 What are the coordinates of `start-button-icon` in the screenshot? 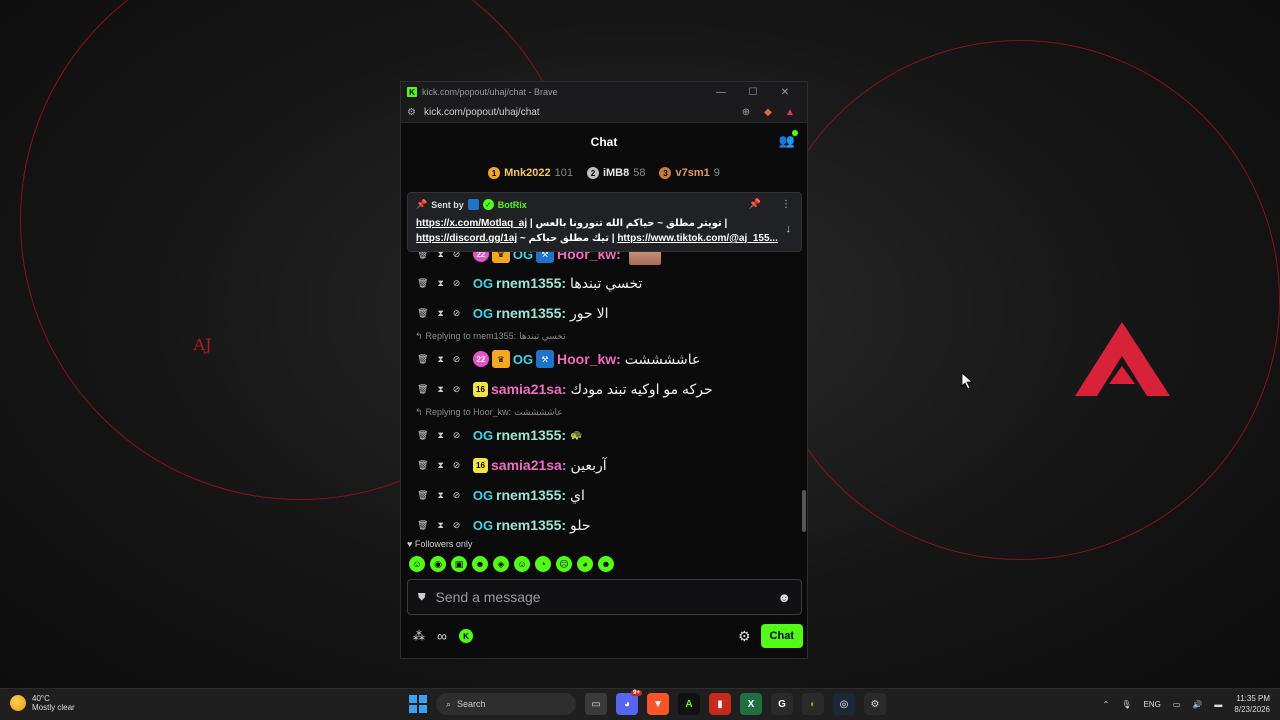 It's located at (418, 704).